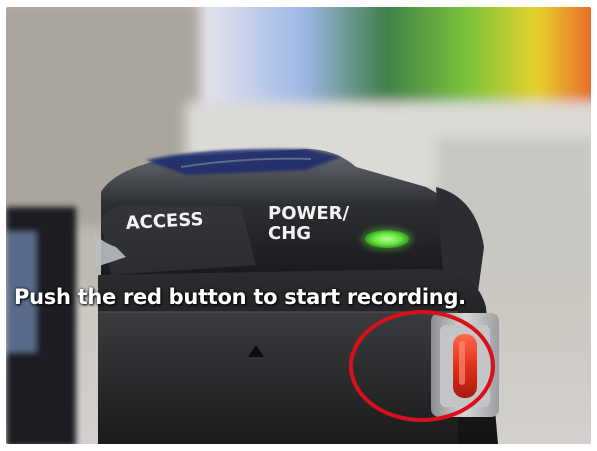 The image size is (597, 451). Describe the element at coordinates (164, 221) in the screenshot. I see `access-label: ACCESS` at that location.